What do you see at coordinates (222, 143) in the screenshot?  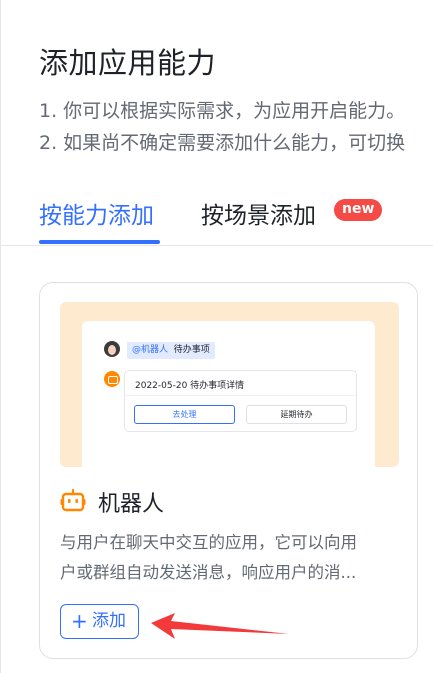 I see `description-line-2: 2. 如果尚不确定需要添加什么能力，可切换` at bounding box center [222, 143].